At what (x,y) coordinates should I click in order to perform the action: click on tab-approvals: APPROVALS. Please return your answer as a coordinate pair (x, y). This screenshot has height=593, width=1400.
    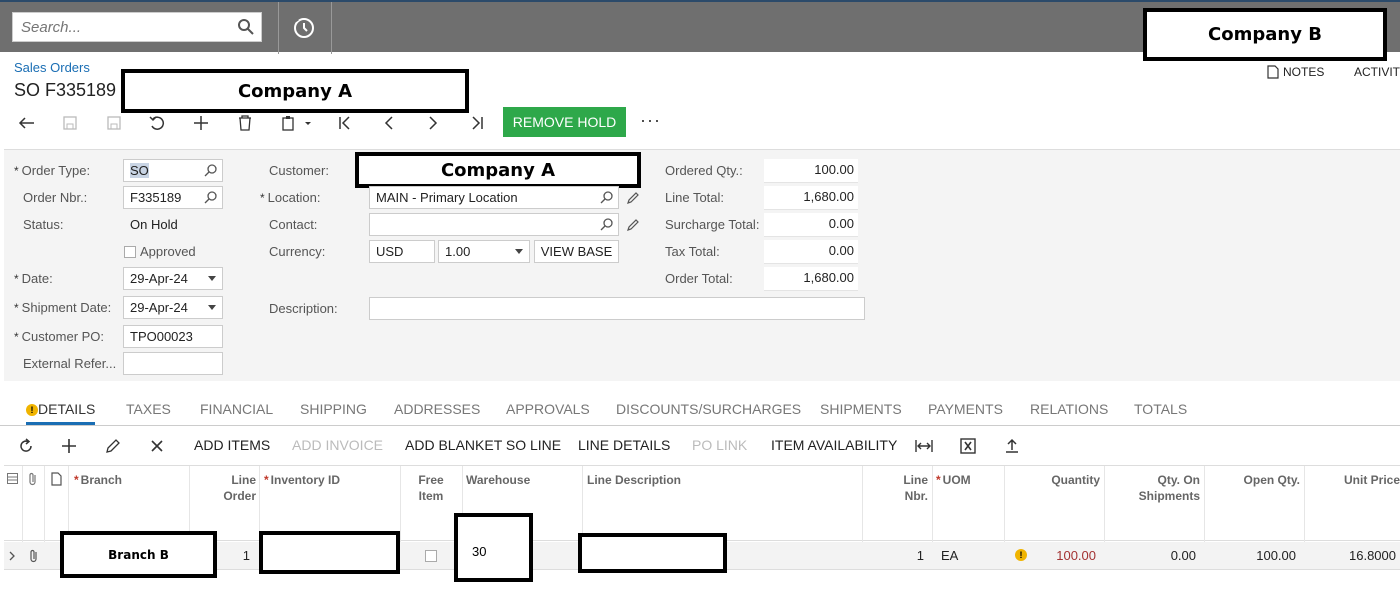
    Looking at the image, I should click on (548, 409).